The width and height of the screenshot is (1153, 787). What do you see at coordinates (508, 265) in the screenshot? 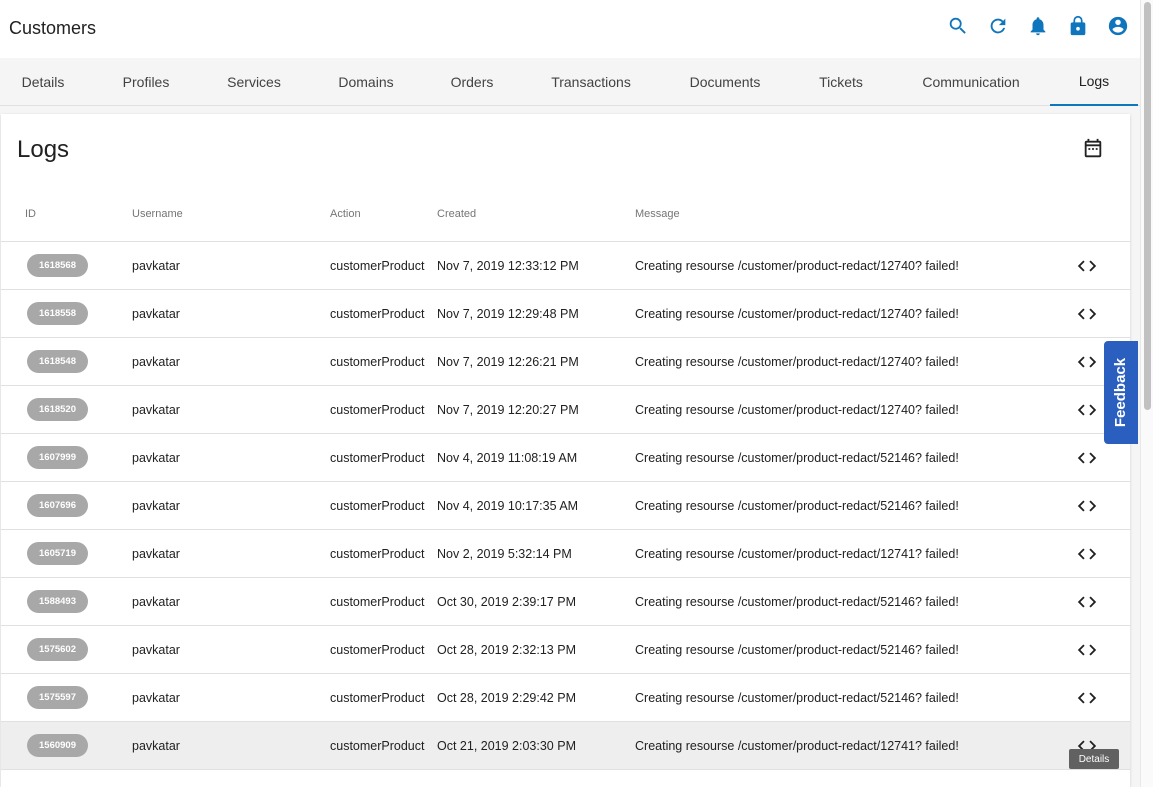
I see `log-created: Nov 7, 2019 12:33:12 PM` at bounding box center [508, 265].